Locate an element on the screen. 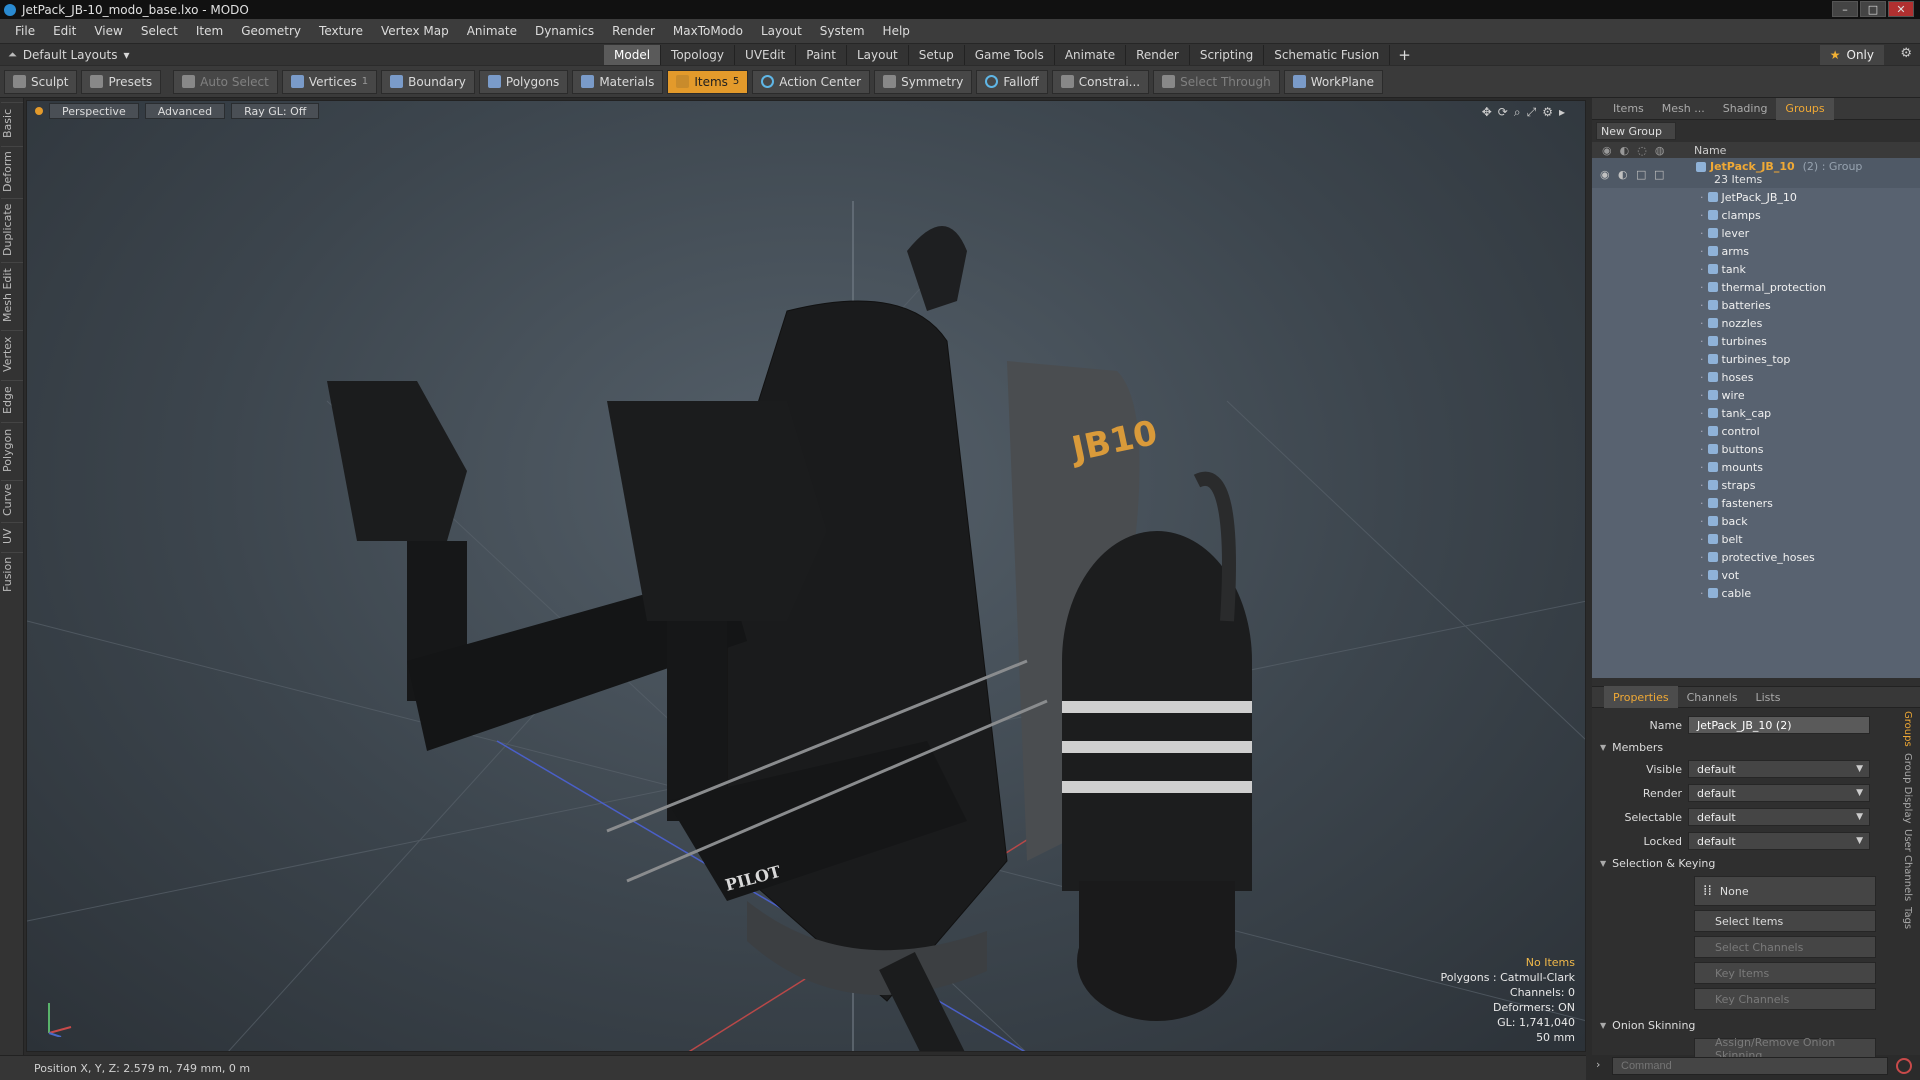 The image size is (1920, 1080). properties-tab-channels: Channels is located at coordinates (1712, 697).